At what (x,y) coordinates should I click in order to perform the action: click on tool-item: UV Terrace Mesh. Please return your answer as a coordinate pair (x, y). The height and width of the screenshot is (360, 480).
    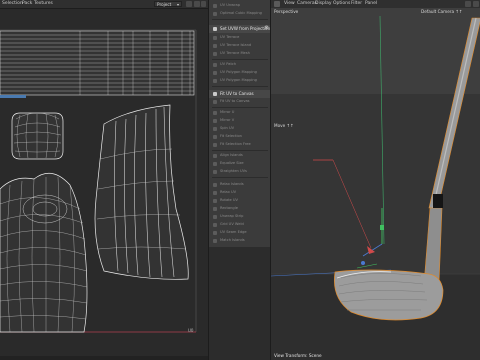
    Looking at the image, I should click on (240, 54).